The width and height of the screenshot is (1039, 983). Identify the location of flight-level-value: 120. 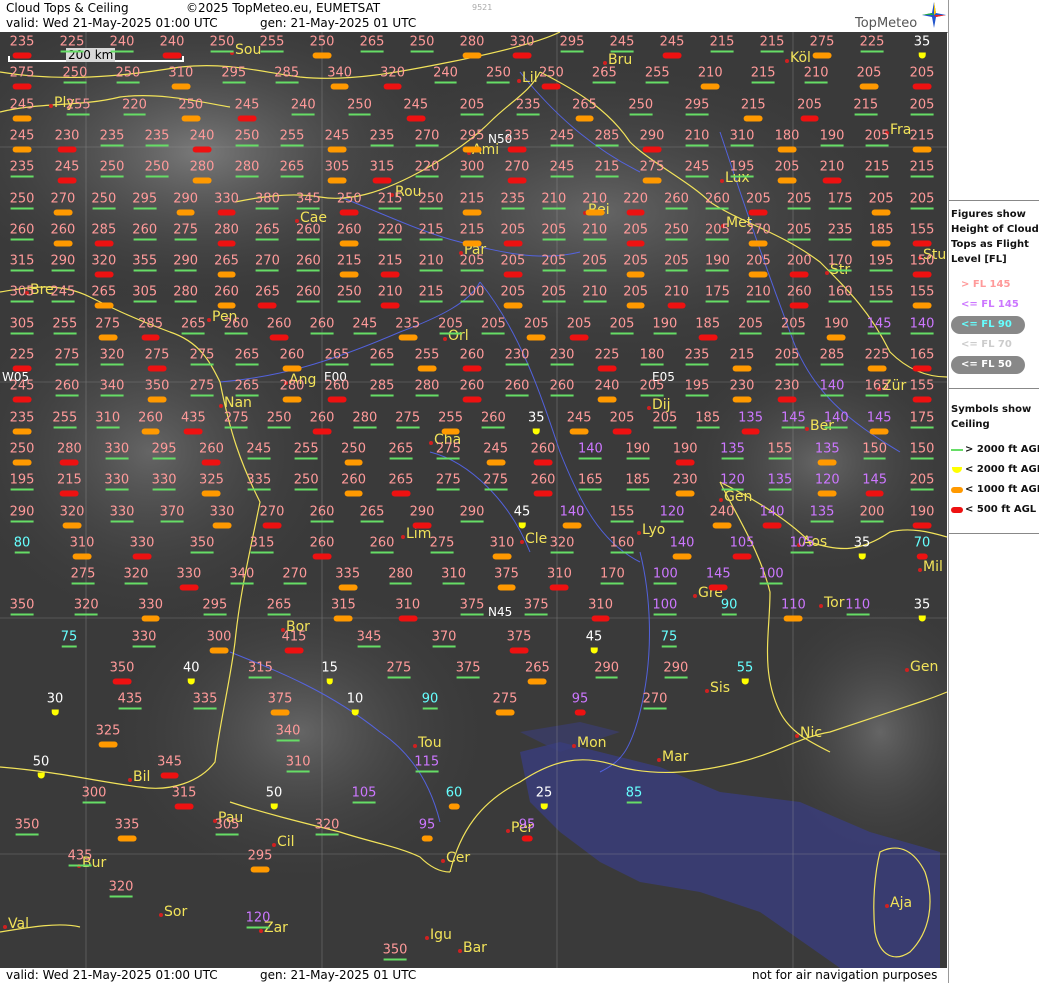
(672, 513).